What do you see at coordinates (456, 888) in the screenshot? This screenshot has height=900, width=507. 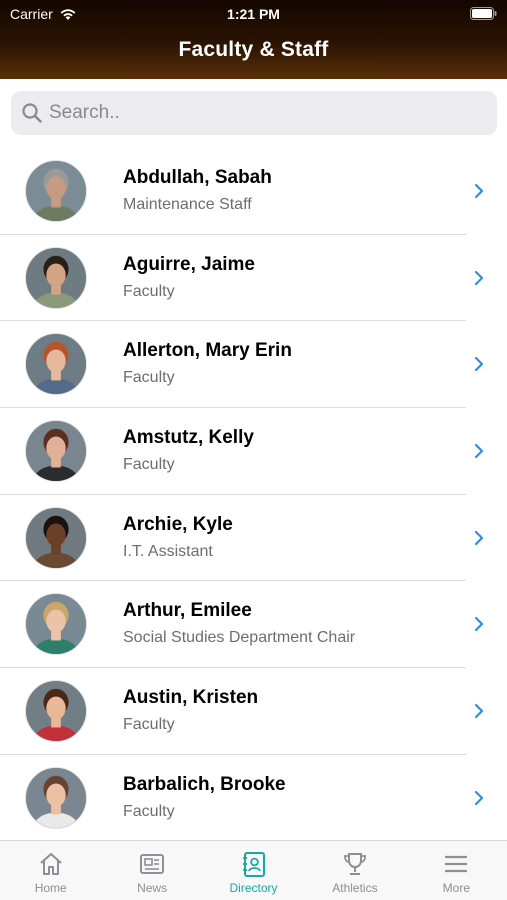 I see `tab-label: More` at bounding box center [456, 888].